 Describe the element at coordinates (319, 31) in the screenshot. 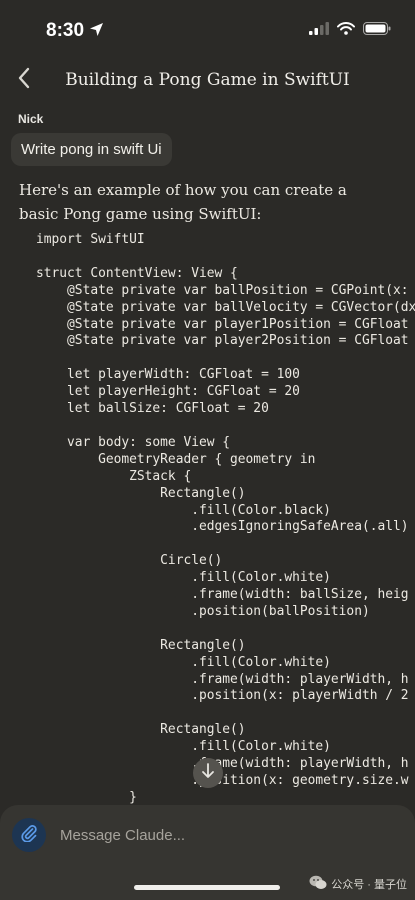

I see `cellular-signal-icon` at that location.